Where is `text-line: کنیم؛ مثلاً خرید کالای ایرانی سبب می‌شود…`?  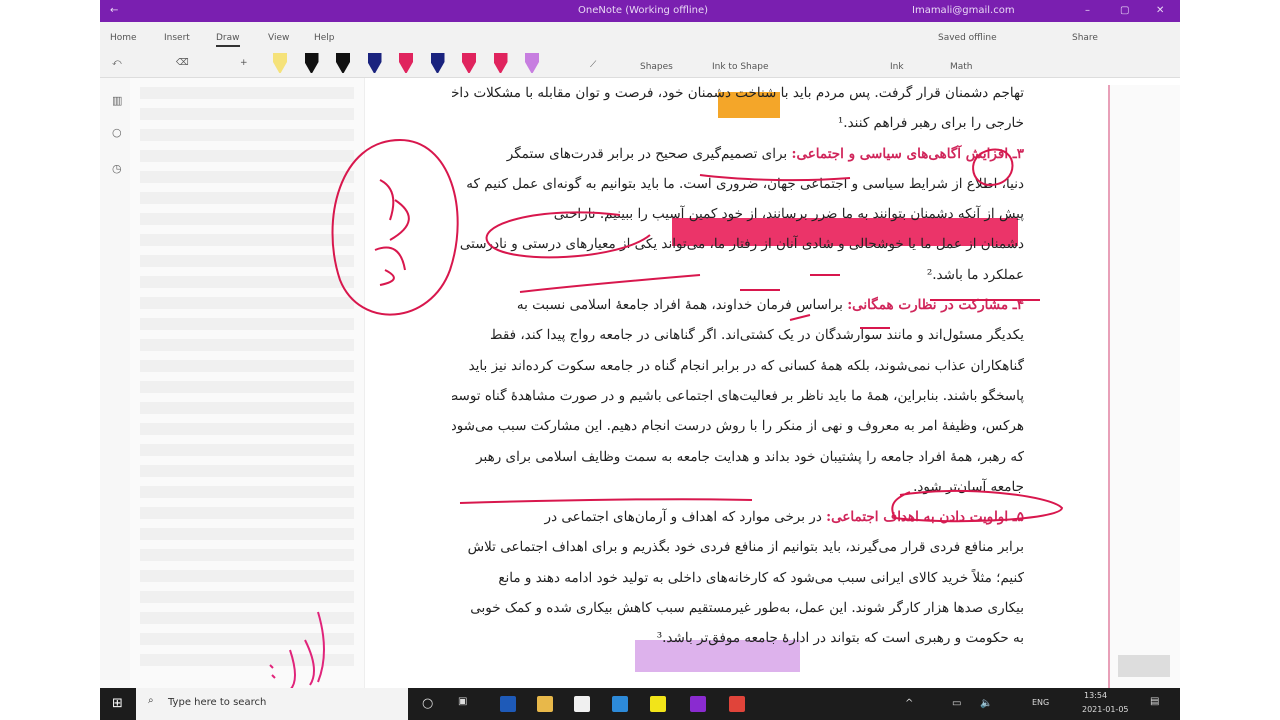 text-line: کنیم؛ مثلاً خرید کالای ایرانی سبب می‌شود… is located at coordinates (738, 578).